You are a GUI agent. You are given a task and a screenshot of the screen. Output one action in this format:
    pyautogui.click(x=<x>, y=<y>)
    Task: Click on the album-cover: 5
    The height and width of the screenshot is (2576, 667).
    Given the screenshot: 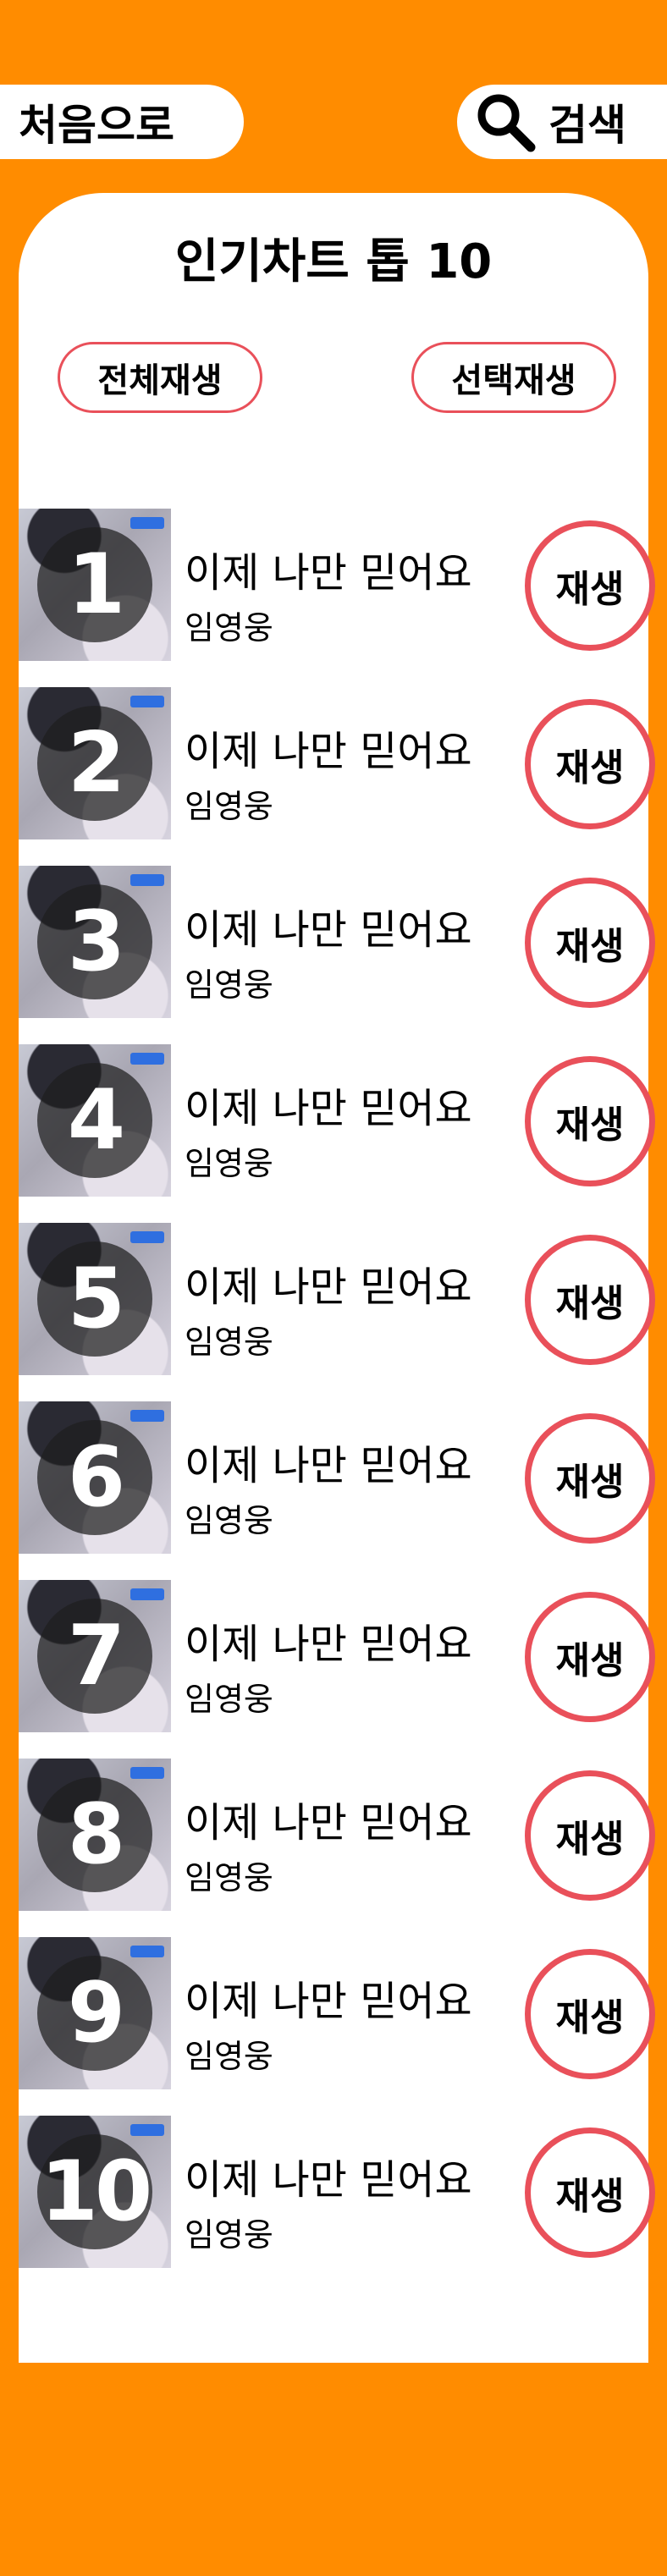 What is the action you would take?
    pyautogui.click(x=95, y=1299)
    